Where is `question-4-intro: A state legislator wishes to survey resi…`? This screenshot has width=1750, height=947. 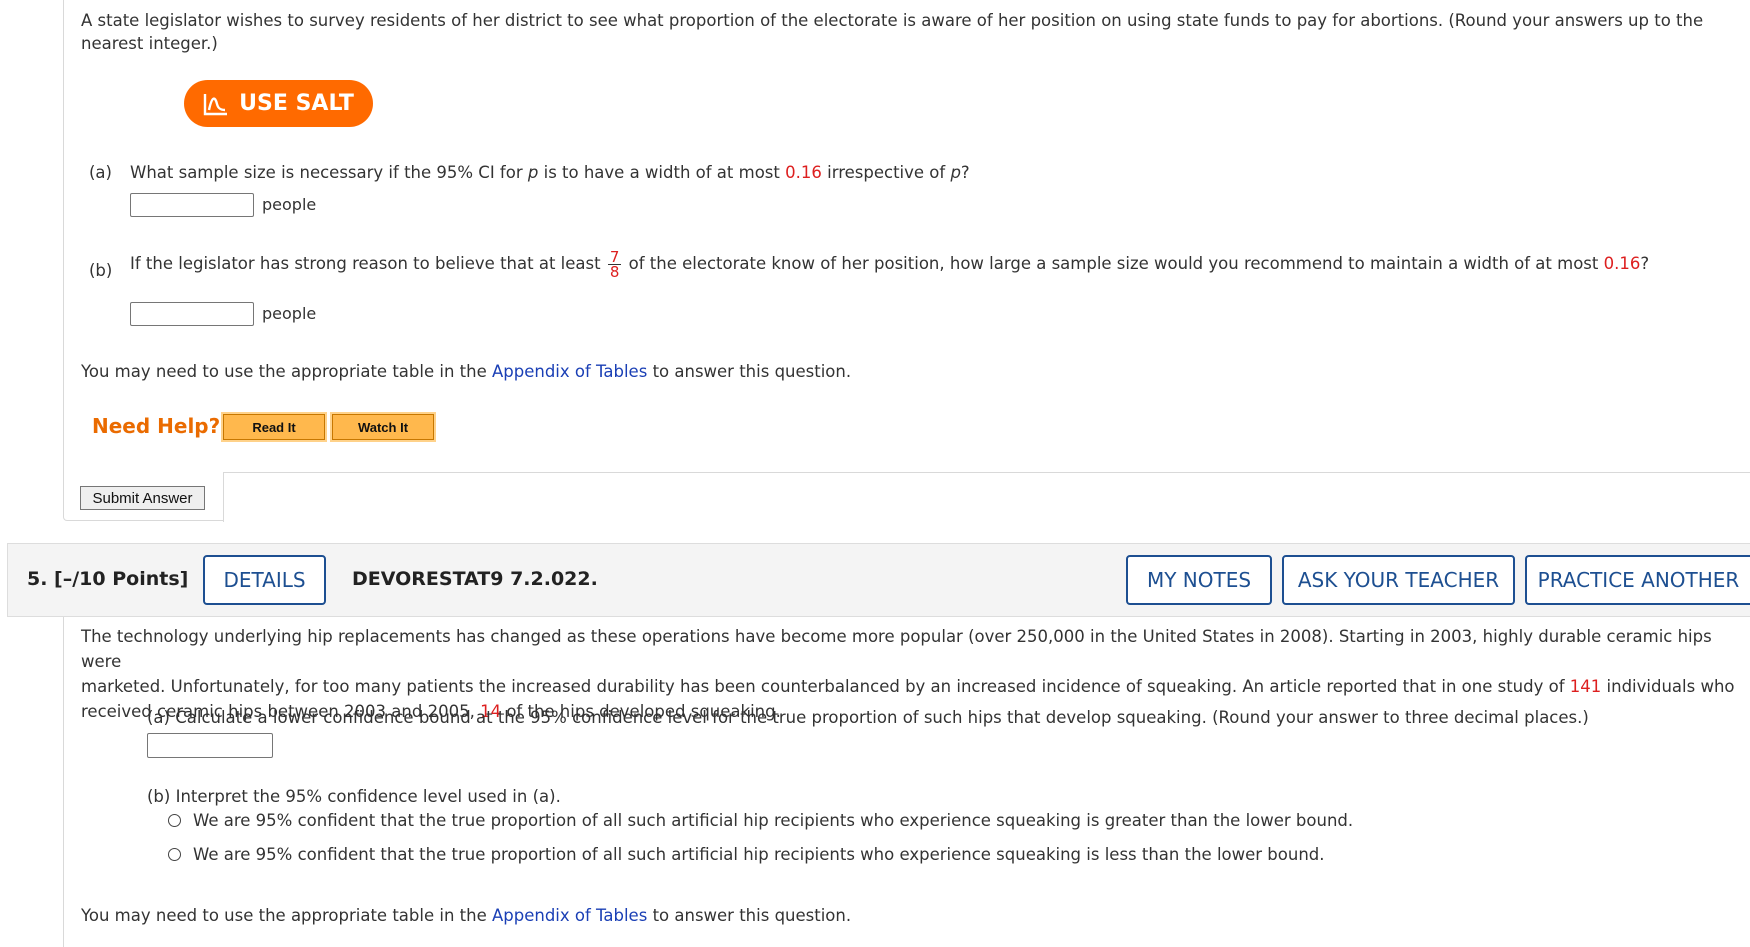
question-4-intro: A state legislator wishes to survey resi… is located at coordinates (892, 32).